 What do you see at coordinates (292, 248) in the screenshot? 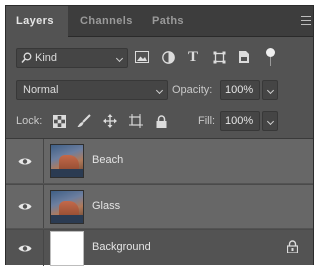
I see `layer-lock-icon` at bounding box center [292, 248].